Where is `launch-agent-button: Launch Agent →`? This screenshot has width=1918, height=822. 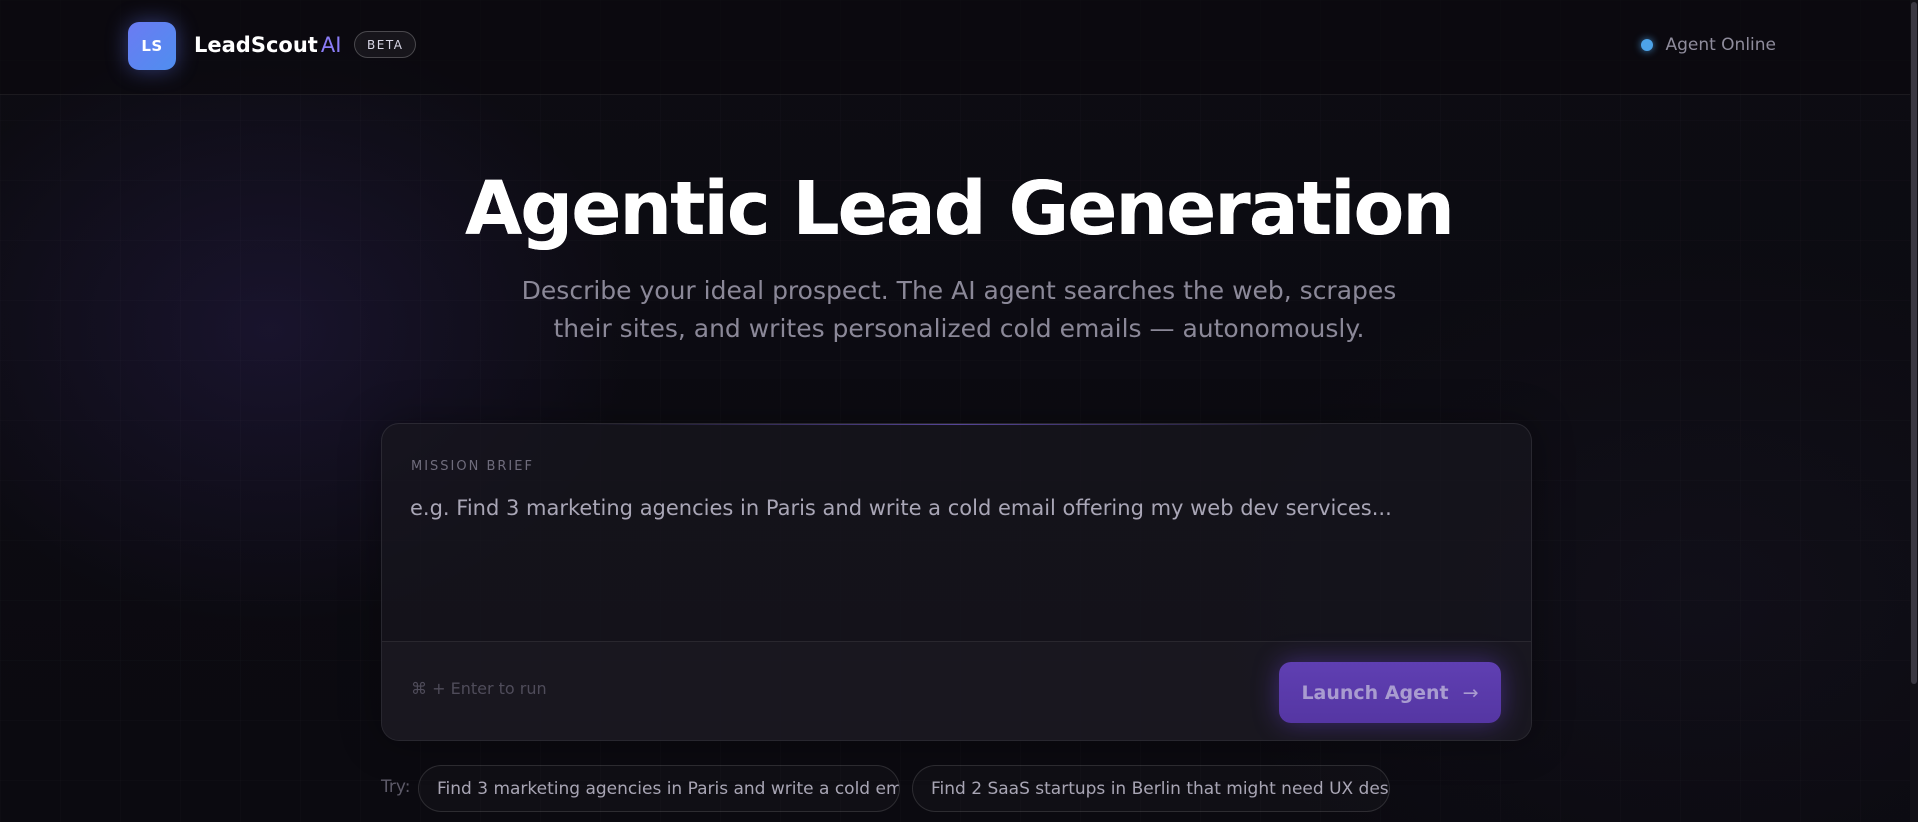
launch-agent-button: Launch Agent → is located at coordinates (1390, 692).